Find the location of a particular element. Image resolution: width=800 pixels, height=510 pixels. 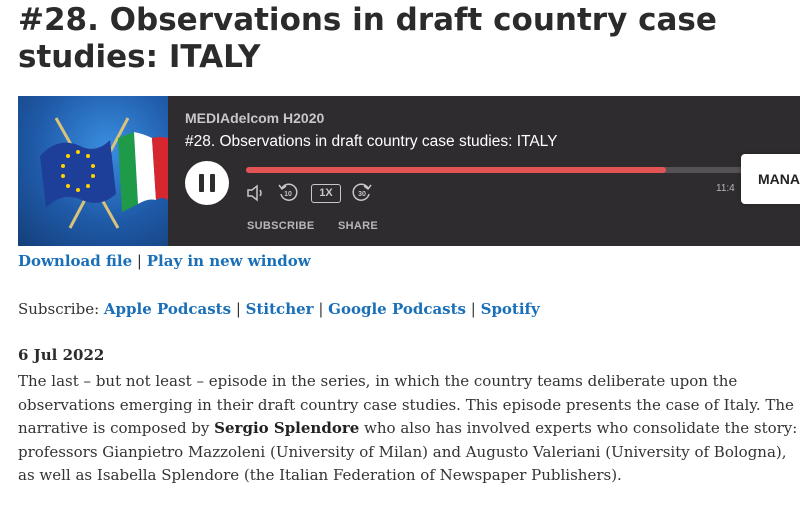

google-podcasts-link: Google Podcasts is located at coordinates (397, 309).